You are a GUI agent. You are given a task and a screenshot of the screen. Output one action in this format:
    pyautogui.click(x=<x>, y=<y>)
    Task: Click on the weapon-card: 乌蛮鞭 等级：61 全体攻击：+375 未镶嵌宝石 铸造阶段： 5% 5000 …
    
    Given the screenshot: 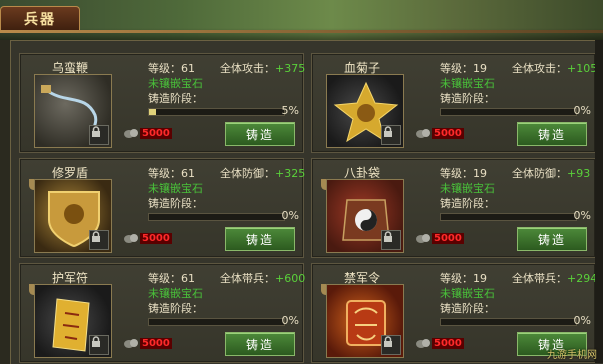 What is the action you would take?
    pyautogui.click(x=162, y=103)
    